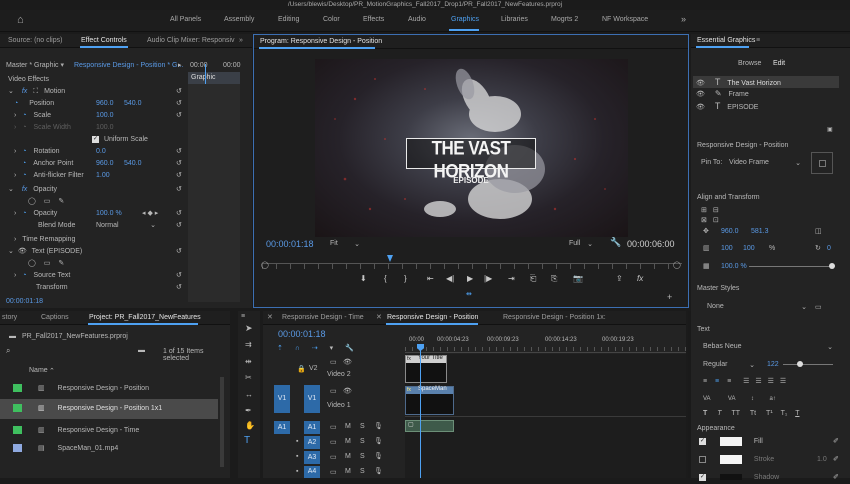 This screenshot has height=484, width=850. Describe the element at coordinates (248, 377) in the screenshot. I see `razor-tool-icon: ✂` at that location.